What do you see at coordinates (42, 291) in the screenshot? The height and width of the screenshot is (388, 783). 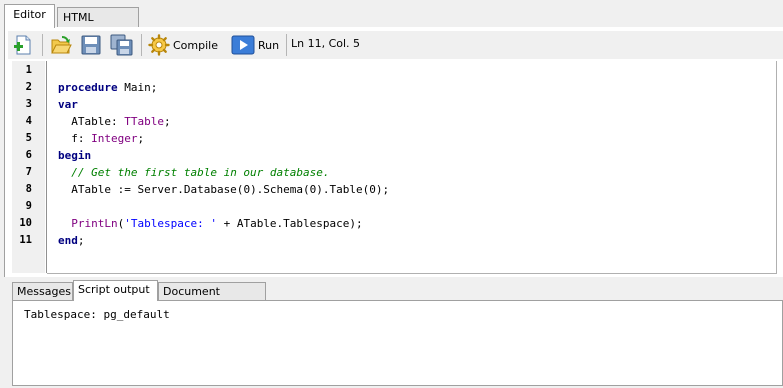 I see `tab-messages: Messages` at bounding box center [42, 291].